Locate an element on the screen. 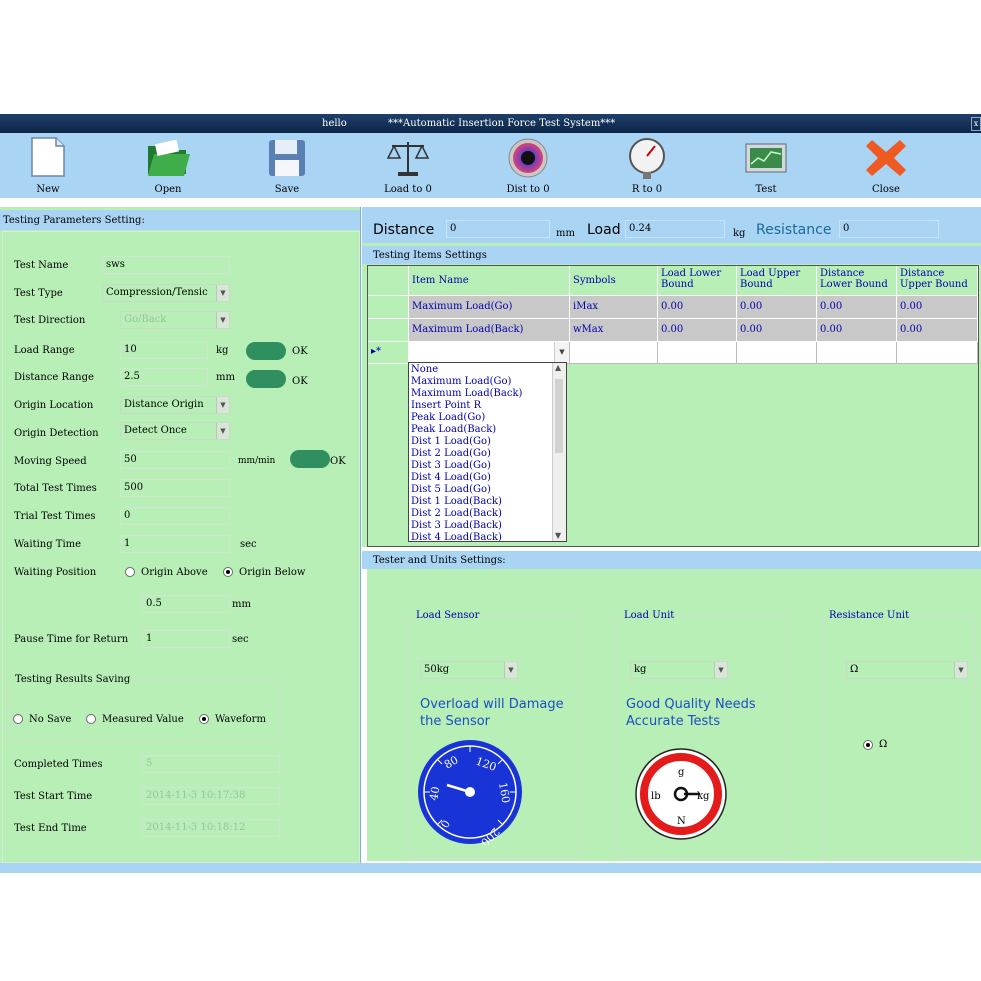 Image resolution: width=981 pixels, height=981 pixels. table-cell: iMax is located at coordinates (614, 307).